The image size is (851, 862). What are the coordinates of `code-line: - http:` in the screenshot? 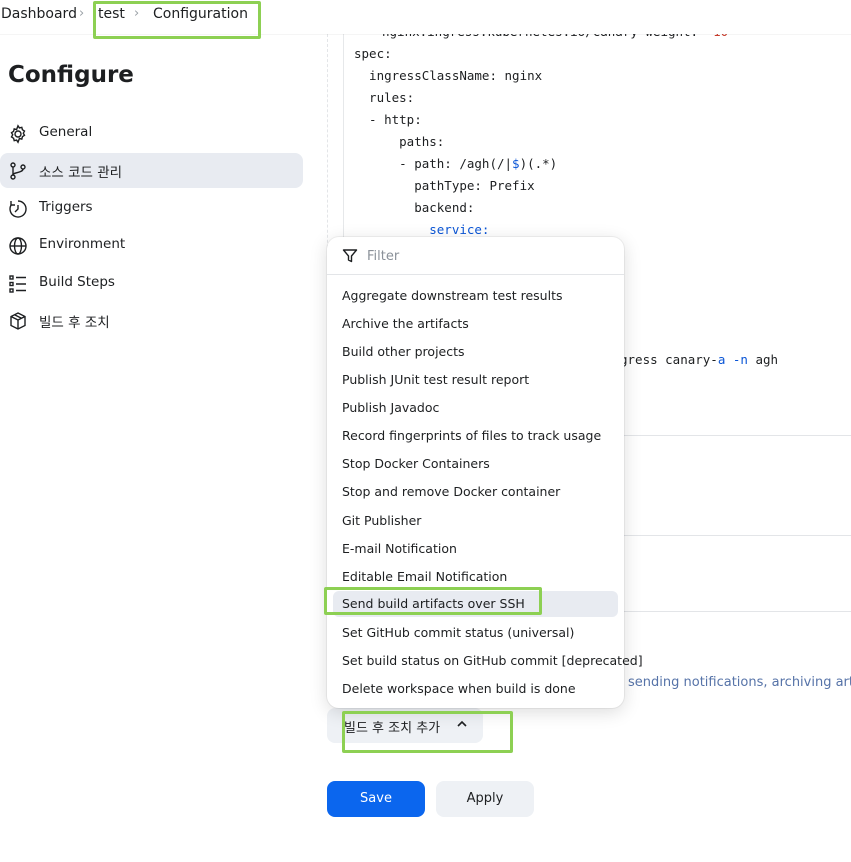 It's located at (388, 119).